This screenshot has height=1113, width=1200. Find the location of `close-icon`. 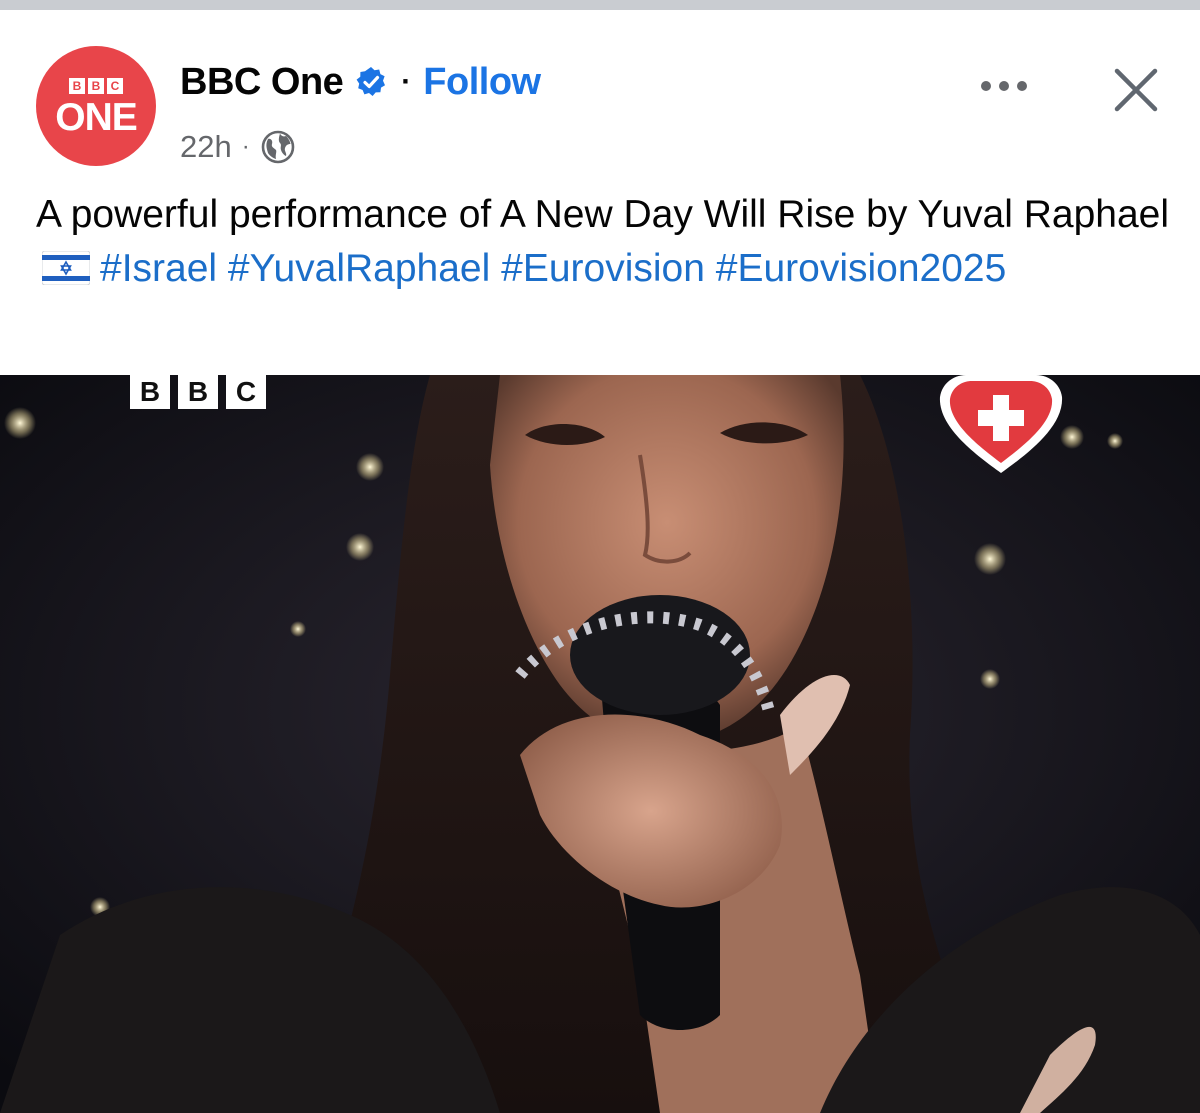

close-icon is located at coordinates (1136, 90).